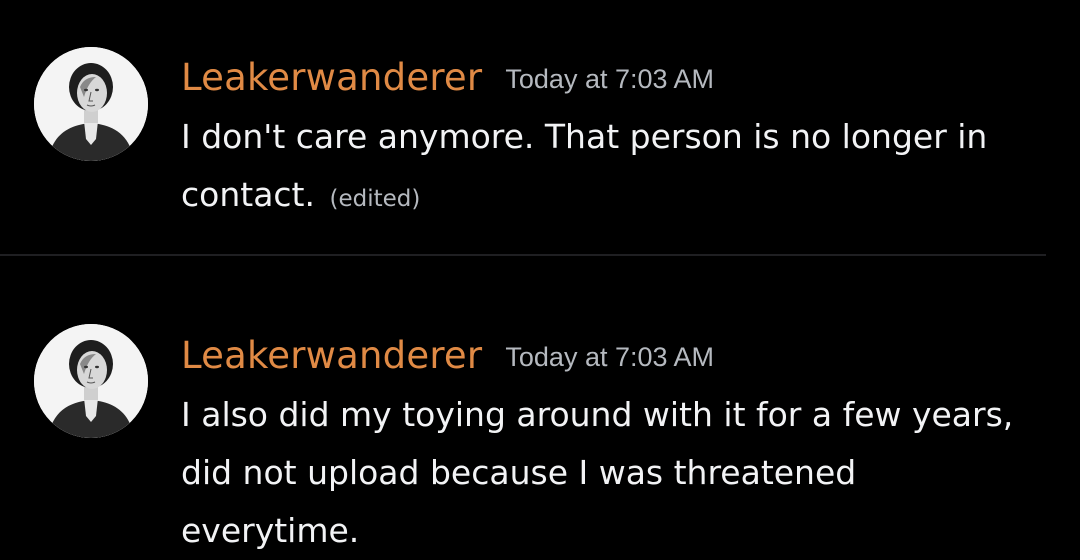 The height and width of the screenshot is (560, 1080). What do you see at coordinates (375, 199) in the screenshot?
I see `edited-label: (edited)` at bounding box center [375, 199].